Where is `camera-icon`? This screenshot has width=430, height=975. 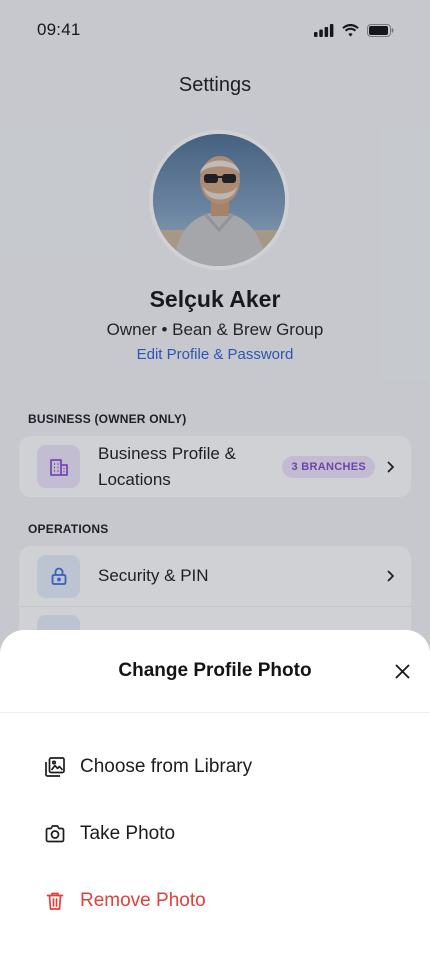
camera-icon is located at coordinates (55, 834).